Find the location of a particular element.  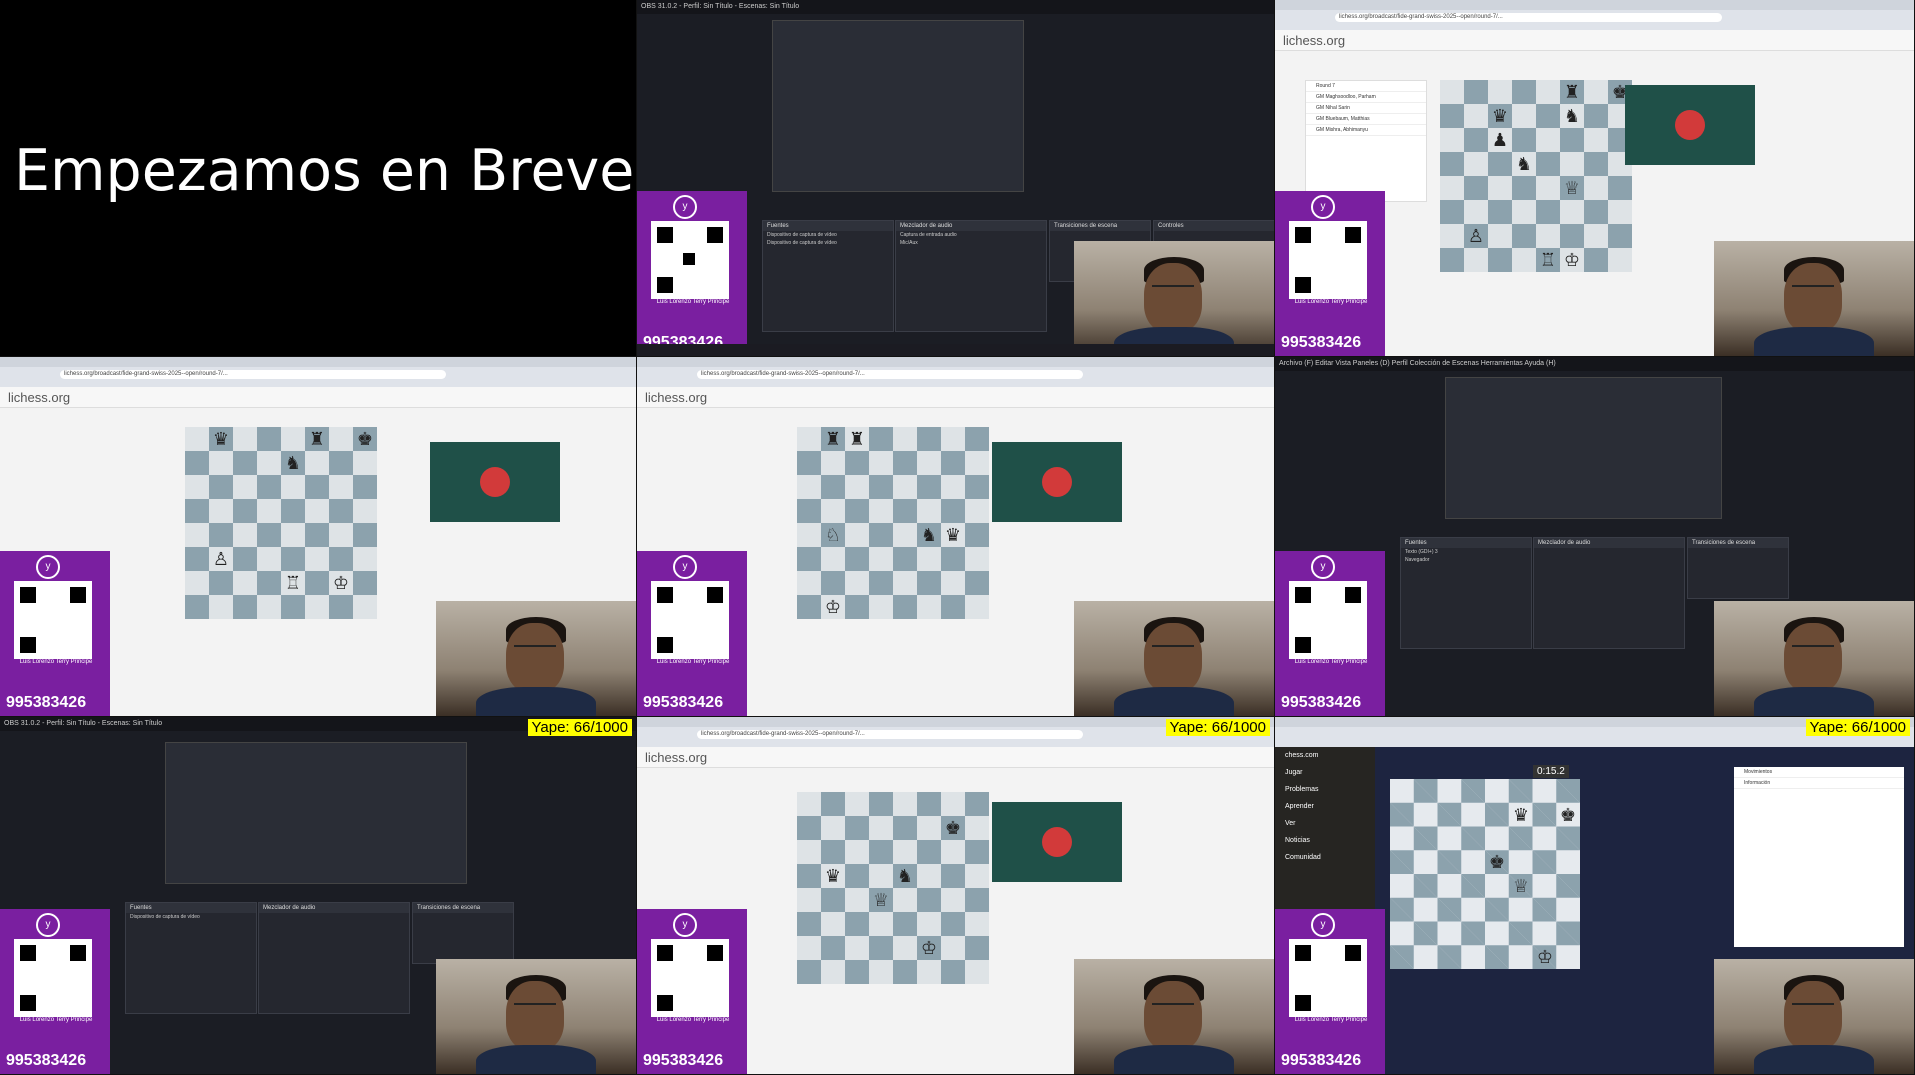

nav-item: Problemas is located at coordinates (1325, 789).